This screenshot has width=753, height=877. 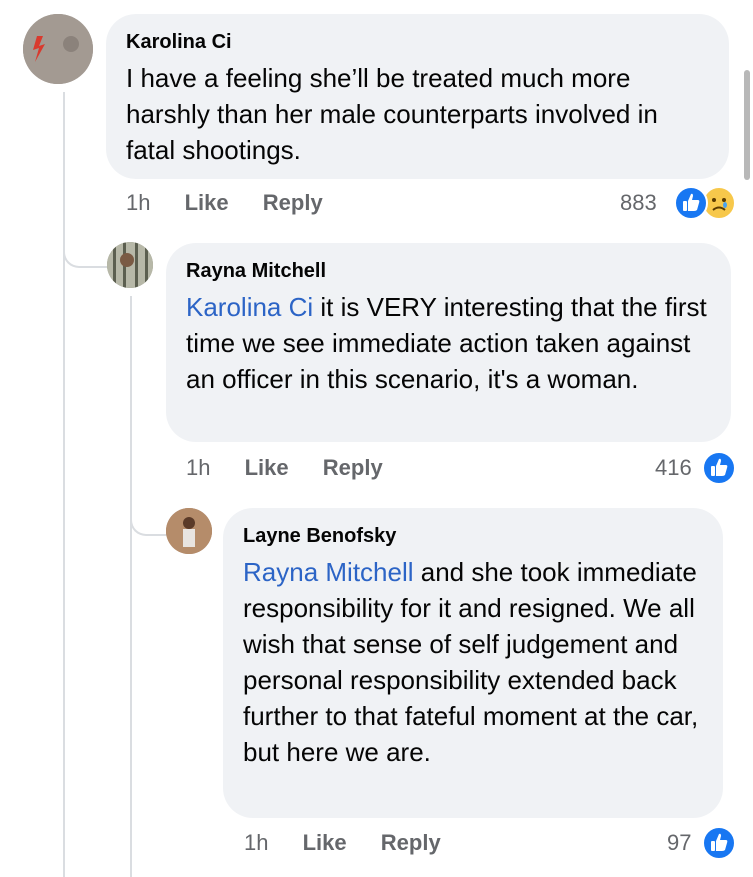 I want to click on comment-author: Rayna Mitchell, so click(x=448, y=271).